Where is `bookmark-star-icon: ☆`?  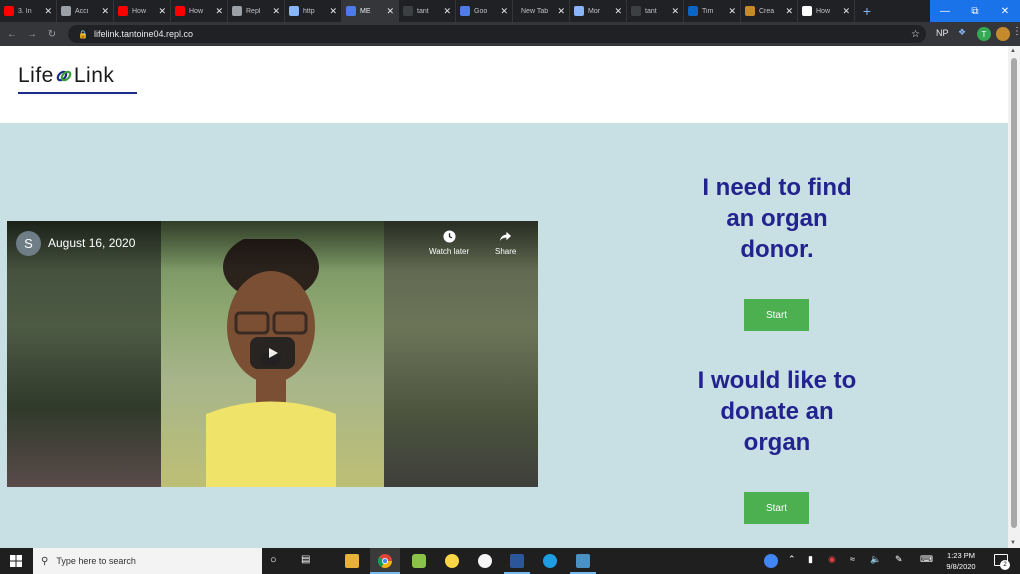 bookmark-star-icon: ☆ is located at coordinates (915, 34).